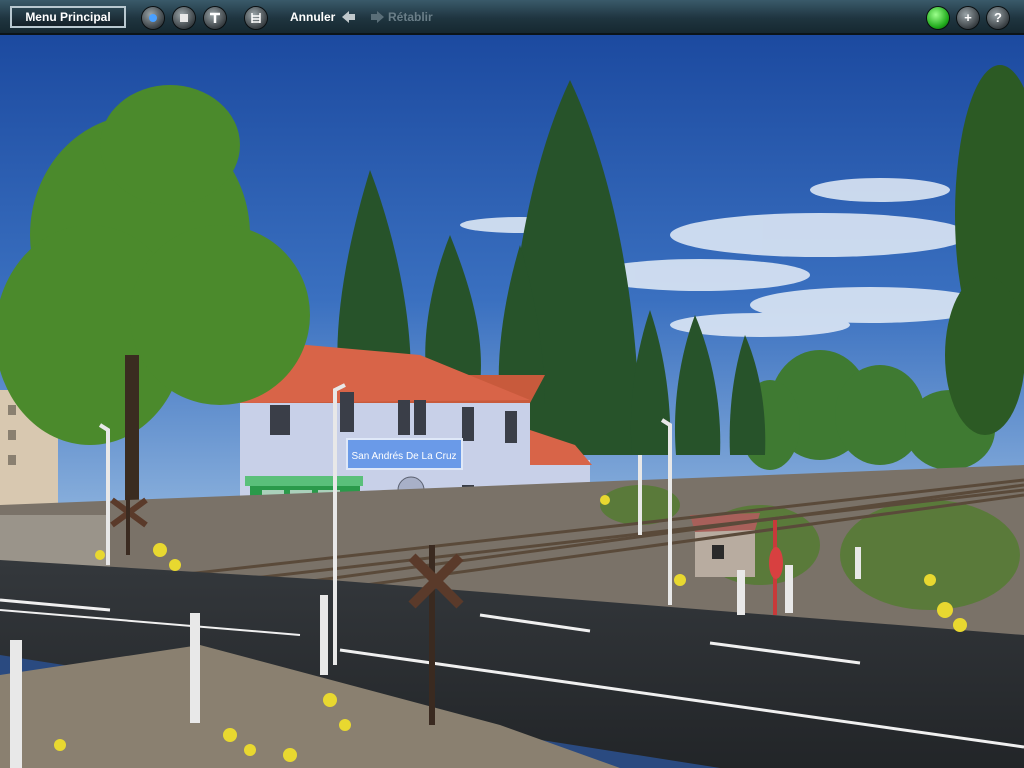 This screenshot has height=768, width=1024. I want to click on add-button: +, so click(968, 18).